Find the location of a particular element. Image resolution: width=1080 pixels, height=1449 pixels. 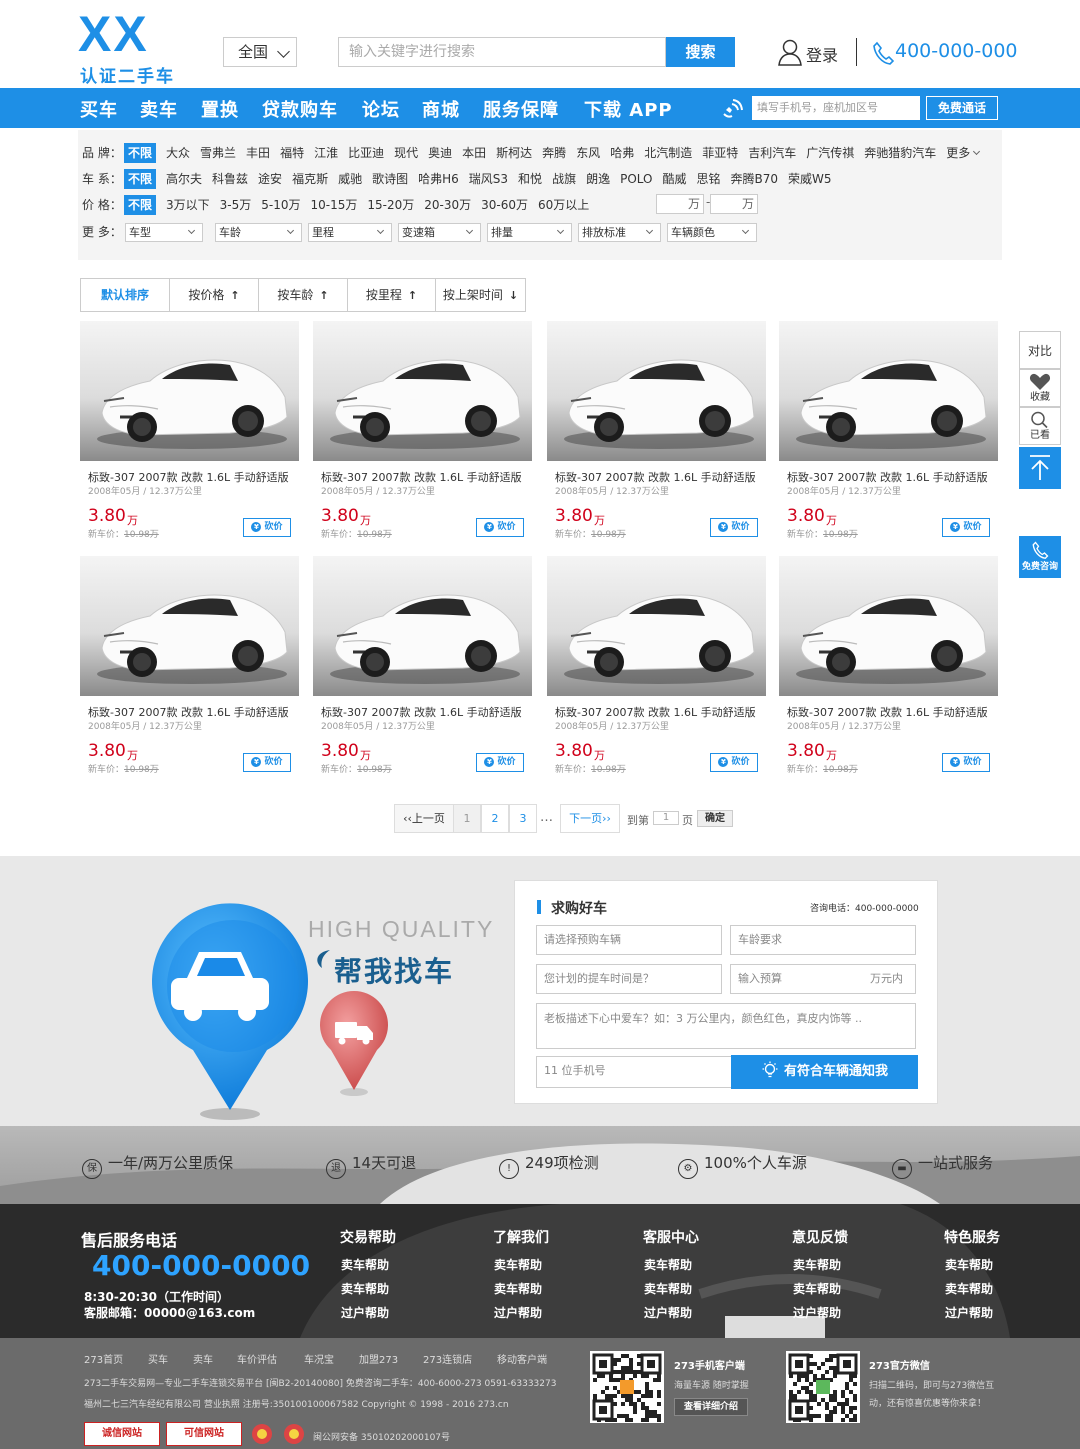

filter-select: 里程 is located at coordinates (350, 232).